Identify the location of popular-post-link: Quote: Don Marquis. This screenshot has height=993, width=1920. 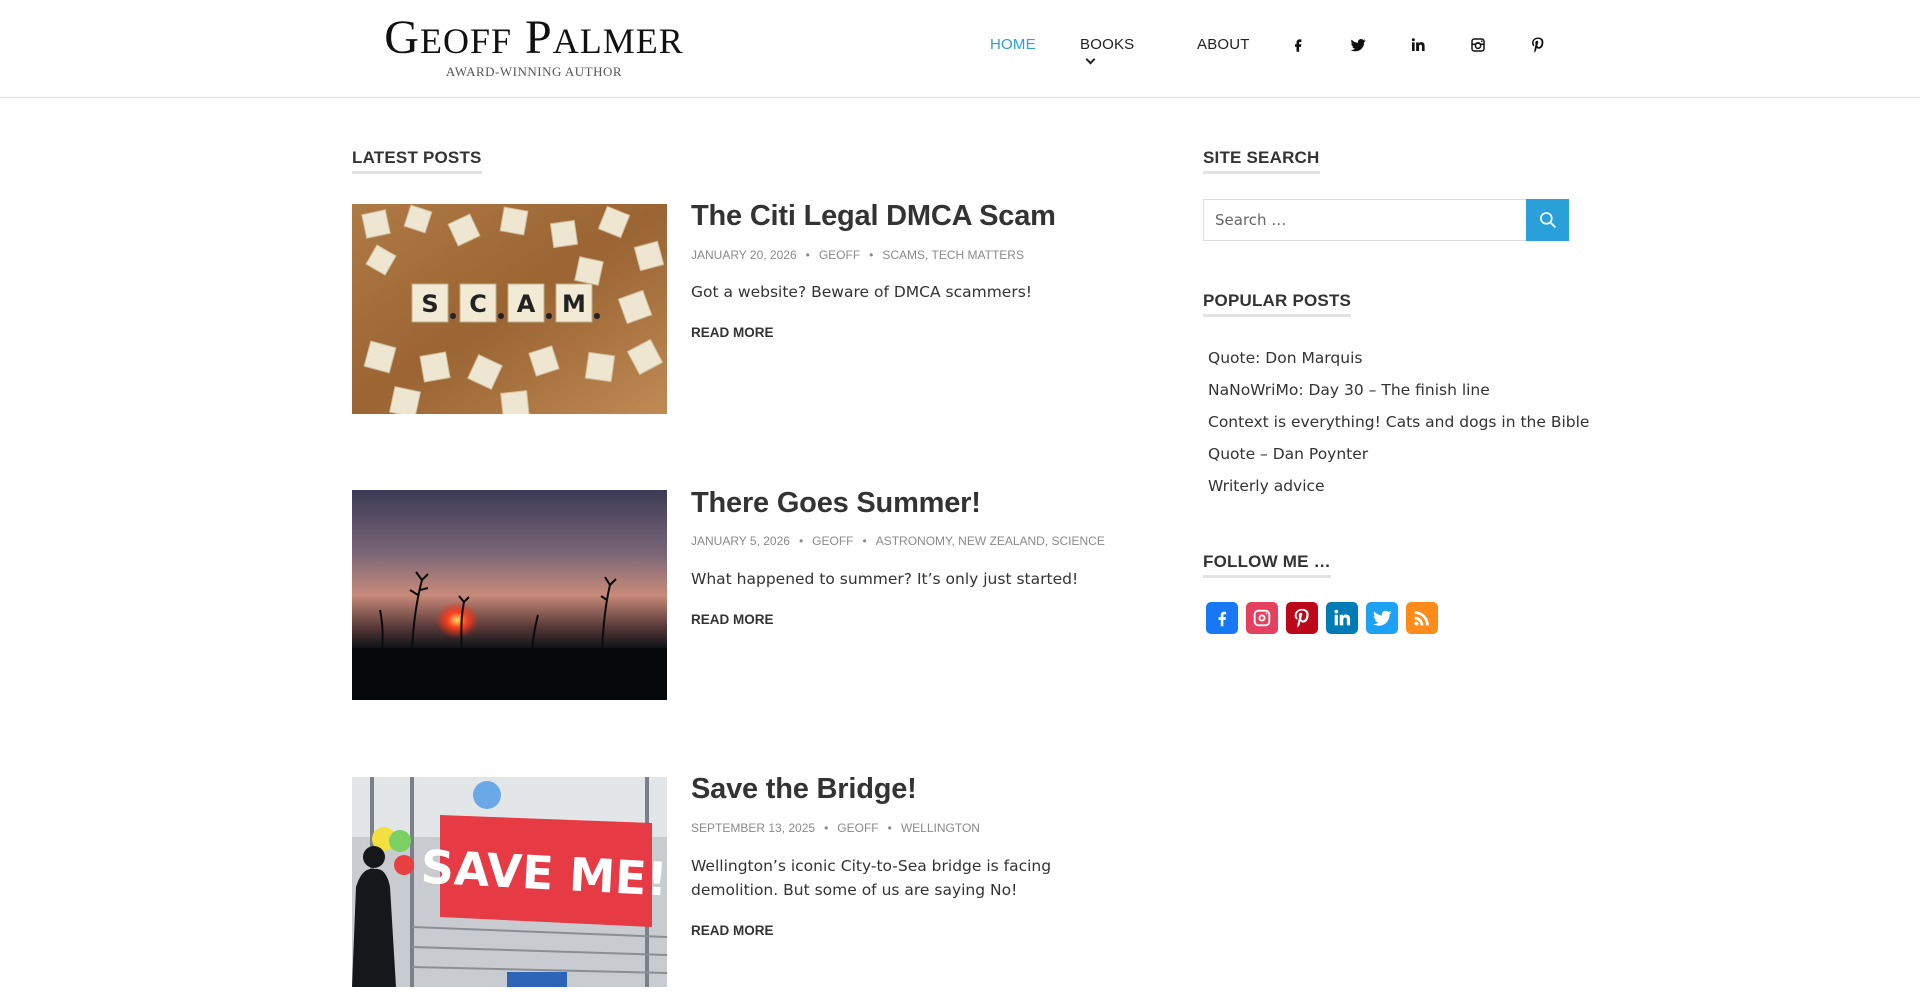
(1398, 358).